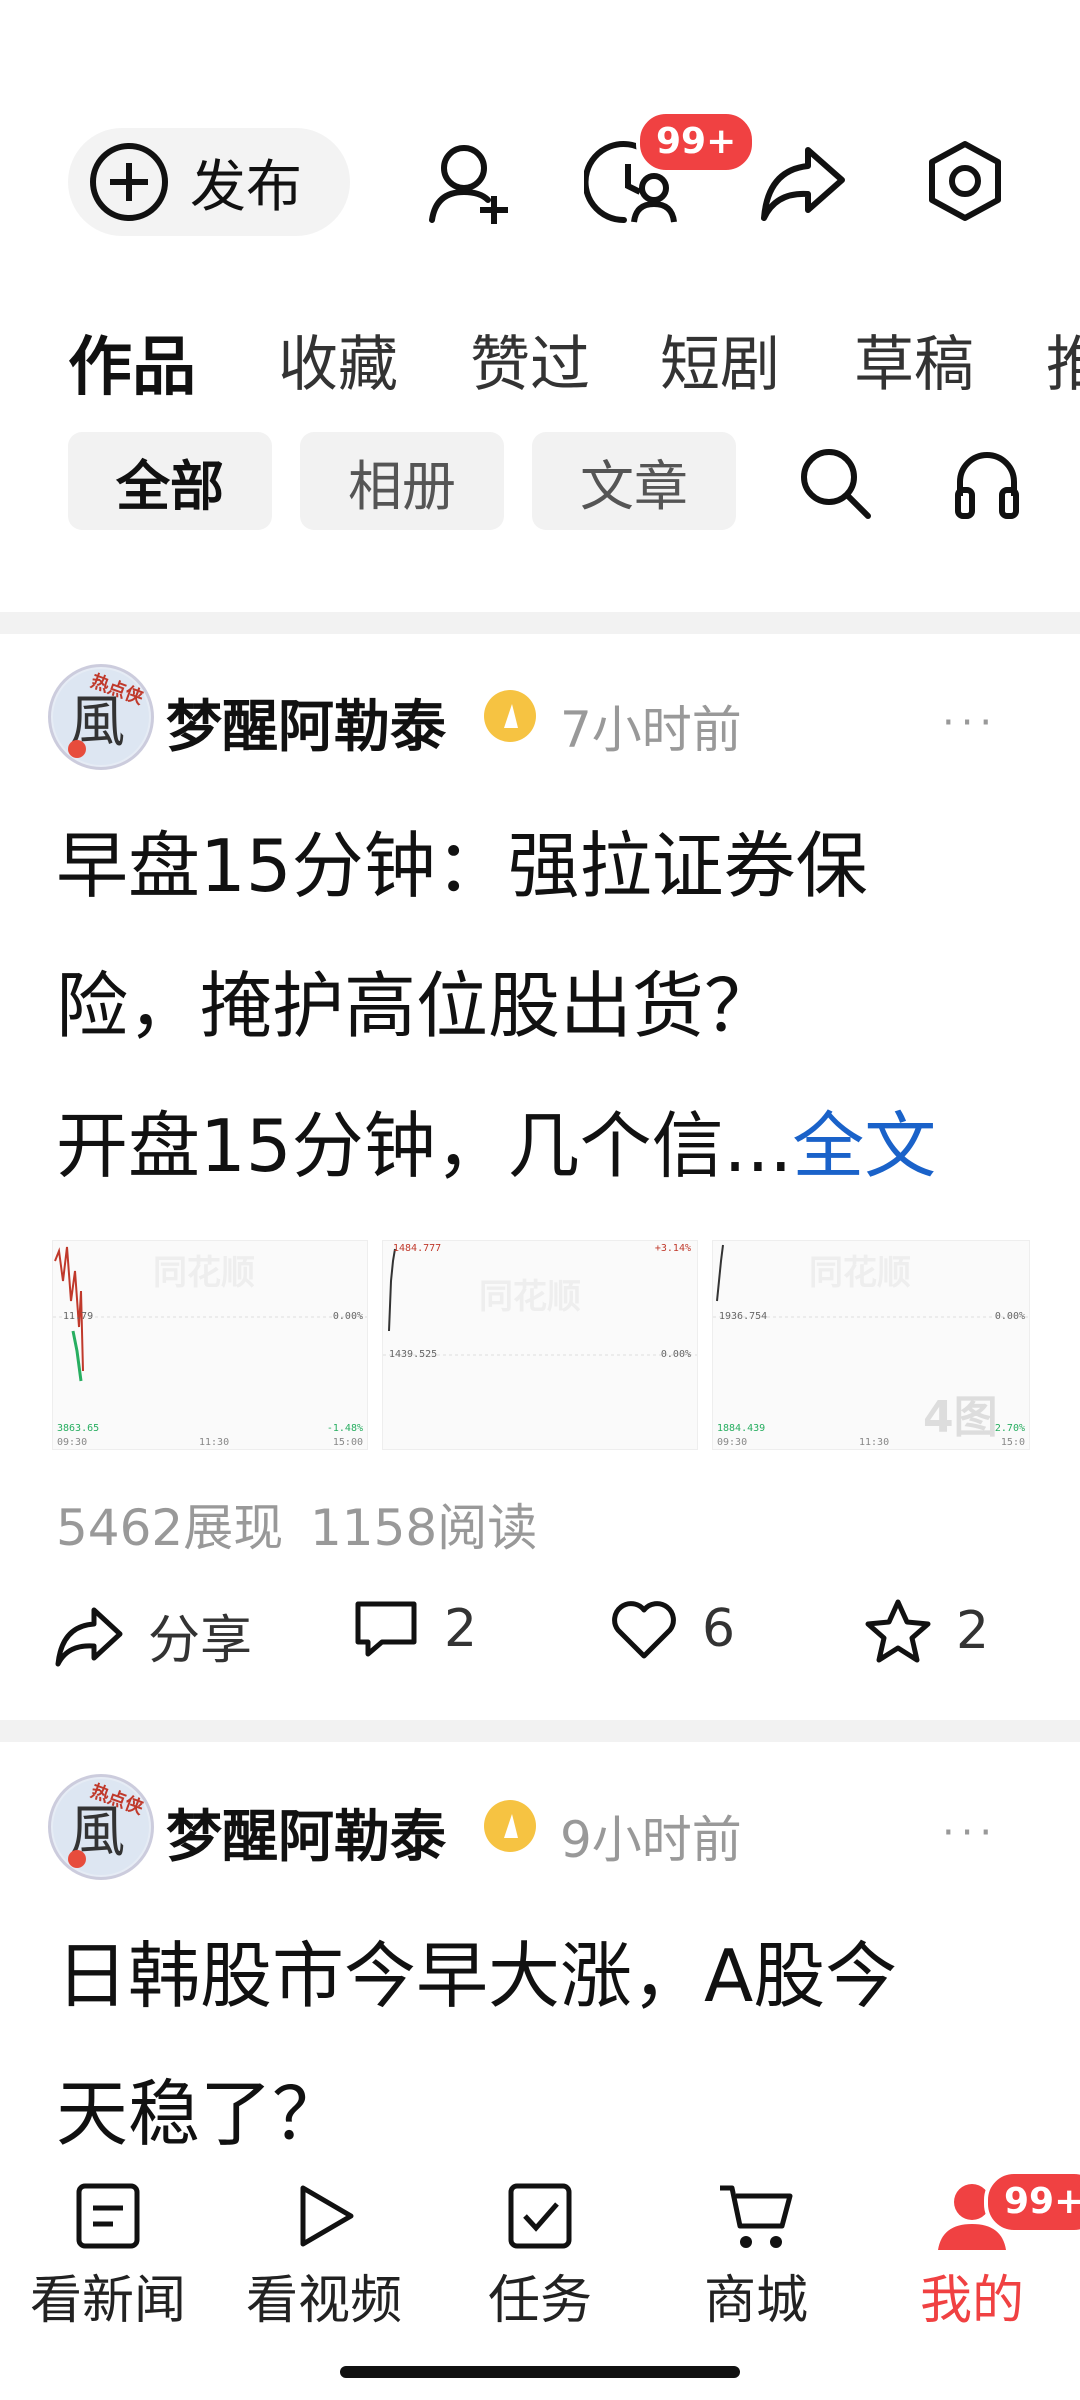 Image resolution: width=1080 pixels, height=2400 pixels. I want to click on publish-label: 发布, so click(246, 187).